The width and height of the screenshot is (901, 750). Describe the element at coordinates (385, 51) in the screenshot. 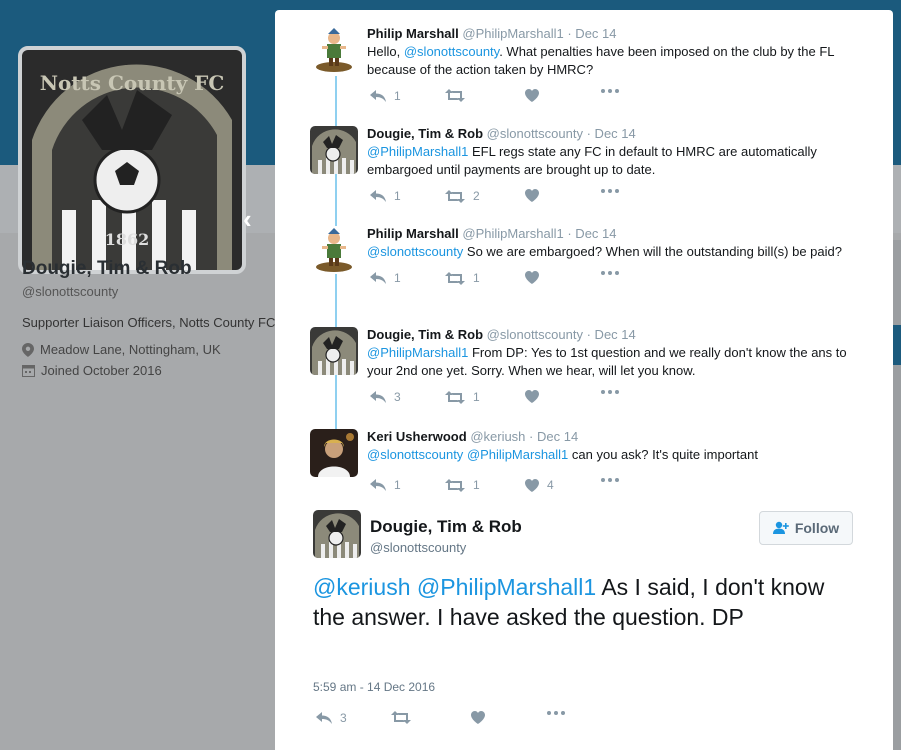

I see `tweet-text-segment: Hello,` at that location.